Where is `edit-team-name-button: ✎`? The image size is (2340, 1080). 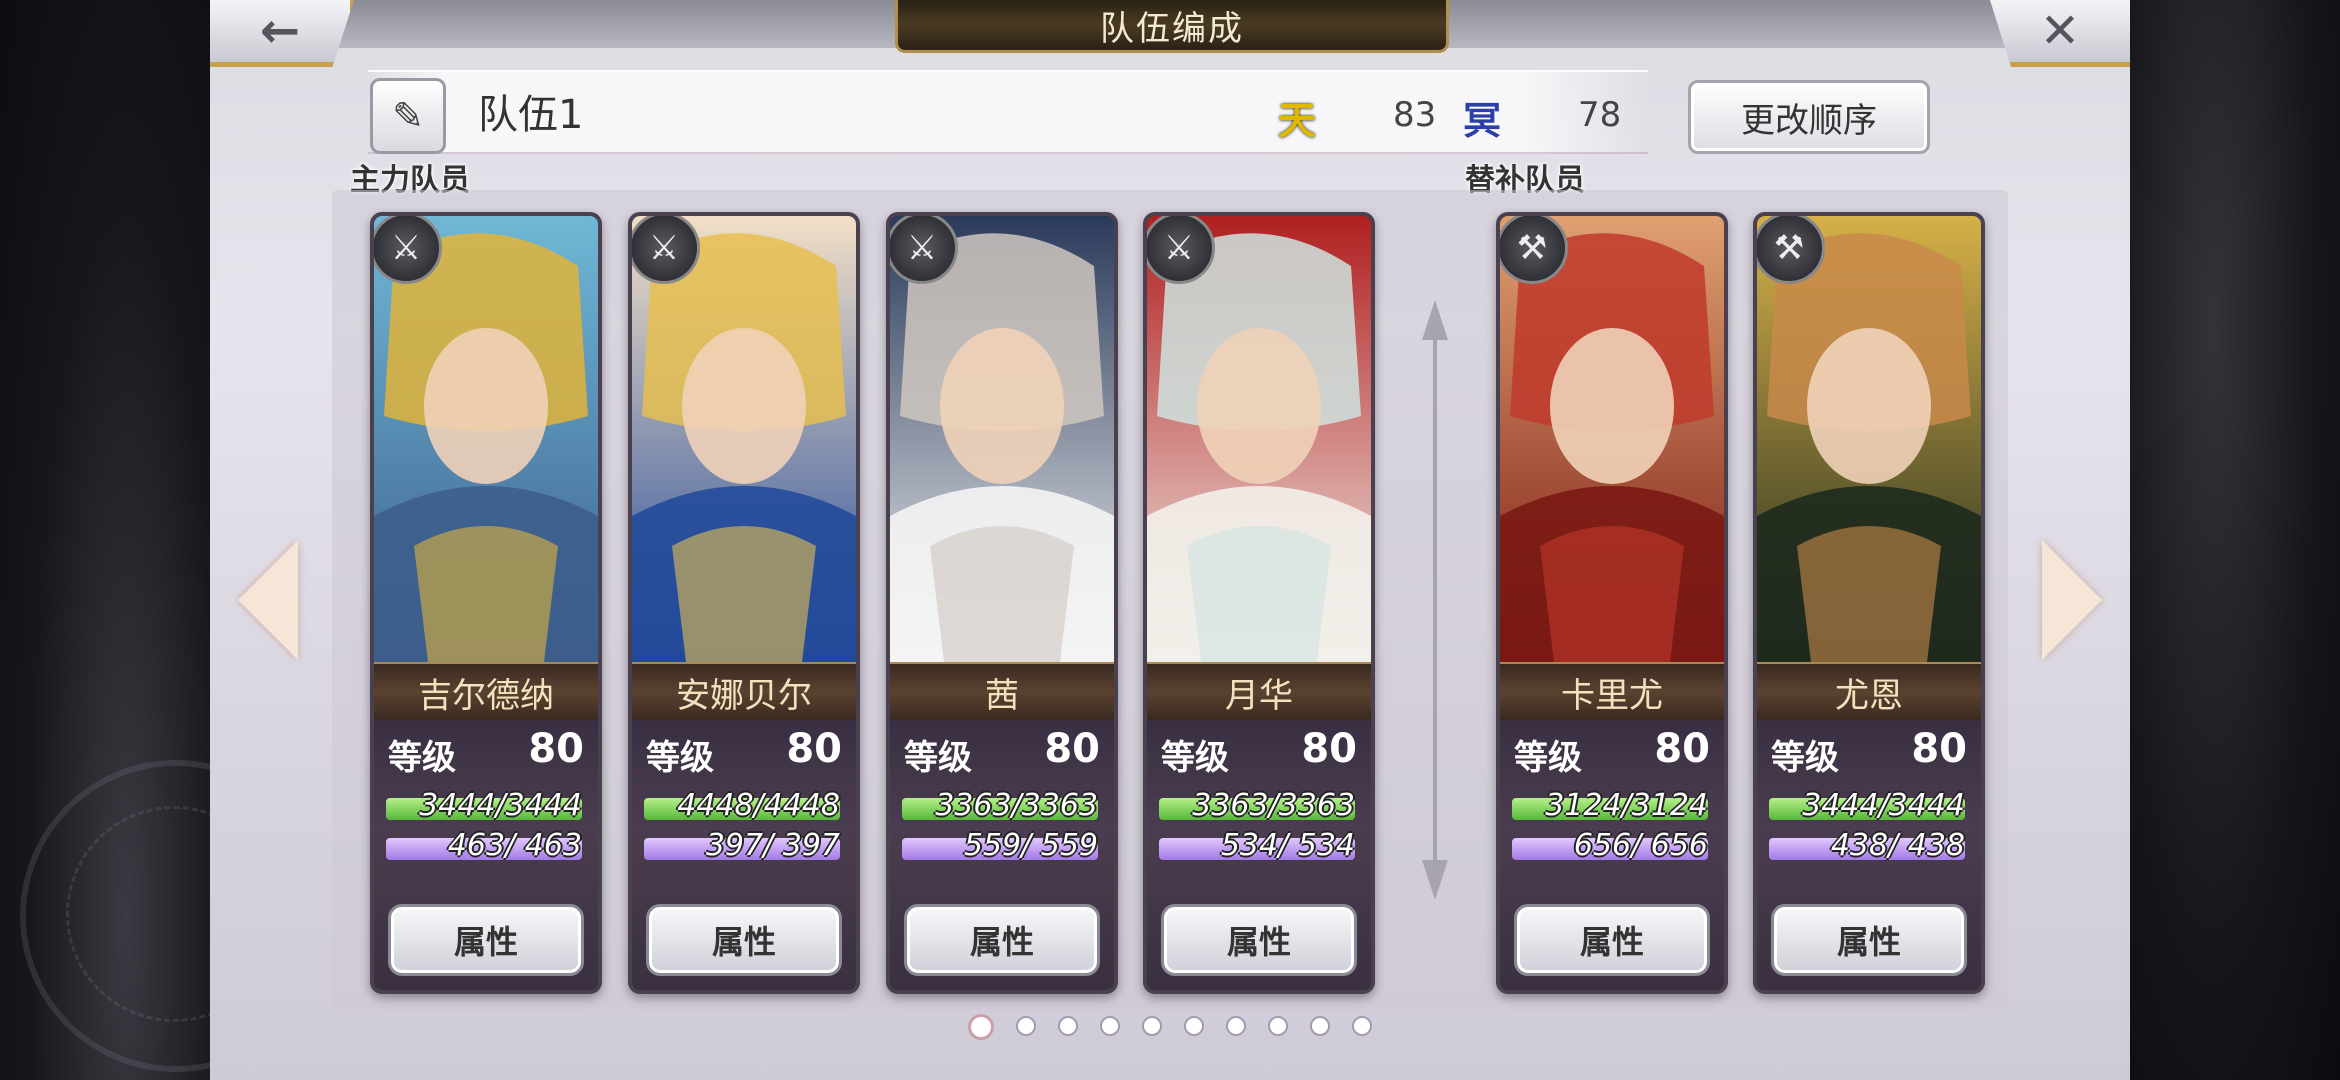 edit-team-name-button: ✎ is located at coordinates (408, 116).